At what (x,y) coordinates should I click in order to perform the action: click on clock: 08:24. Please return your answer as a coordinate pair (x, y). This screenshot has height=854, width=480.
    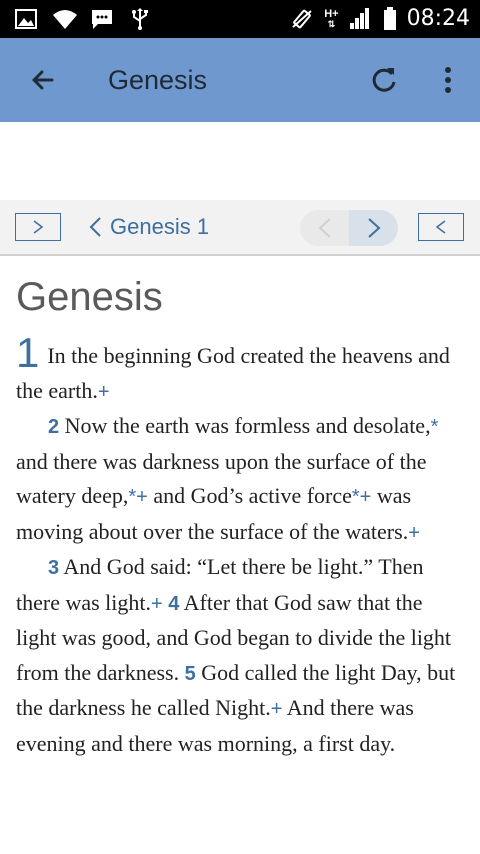
    Looking at the image, I should click on (438, 18).